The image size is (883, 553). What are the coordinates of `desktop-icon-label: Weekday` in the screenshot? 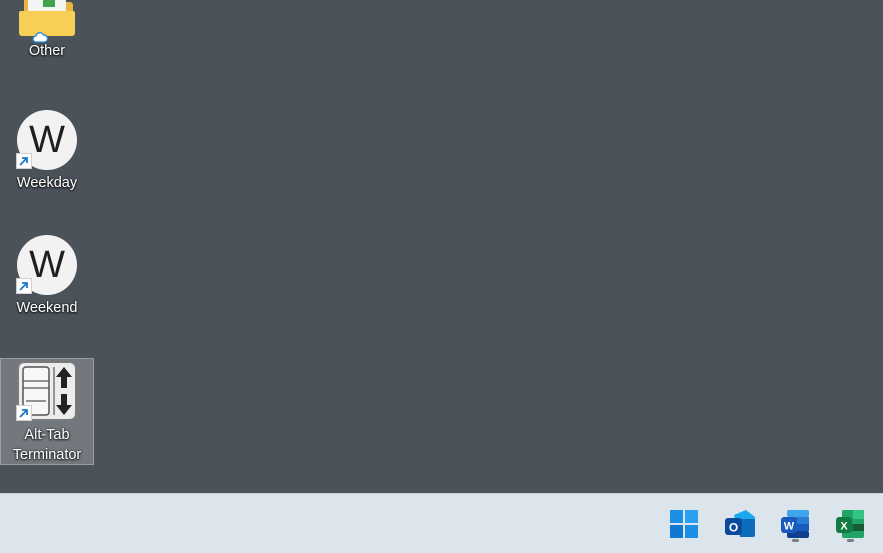 It's located at (47, 183).